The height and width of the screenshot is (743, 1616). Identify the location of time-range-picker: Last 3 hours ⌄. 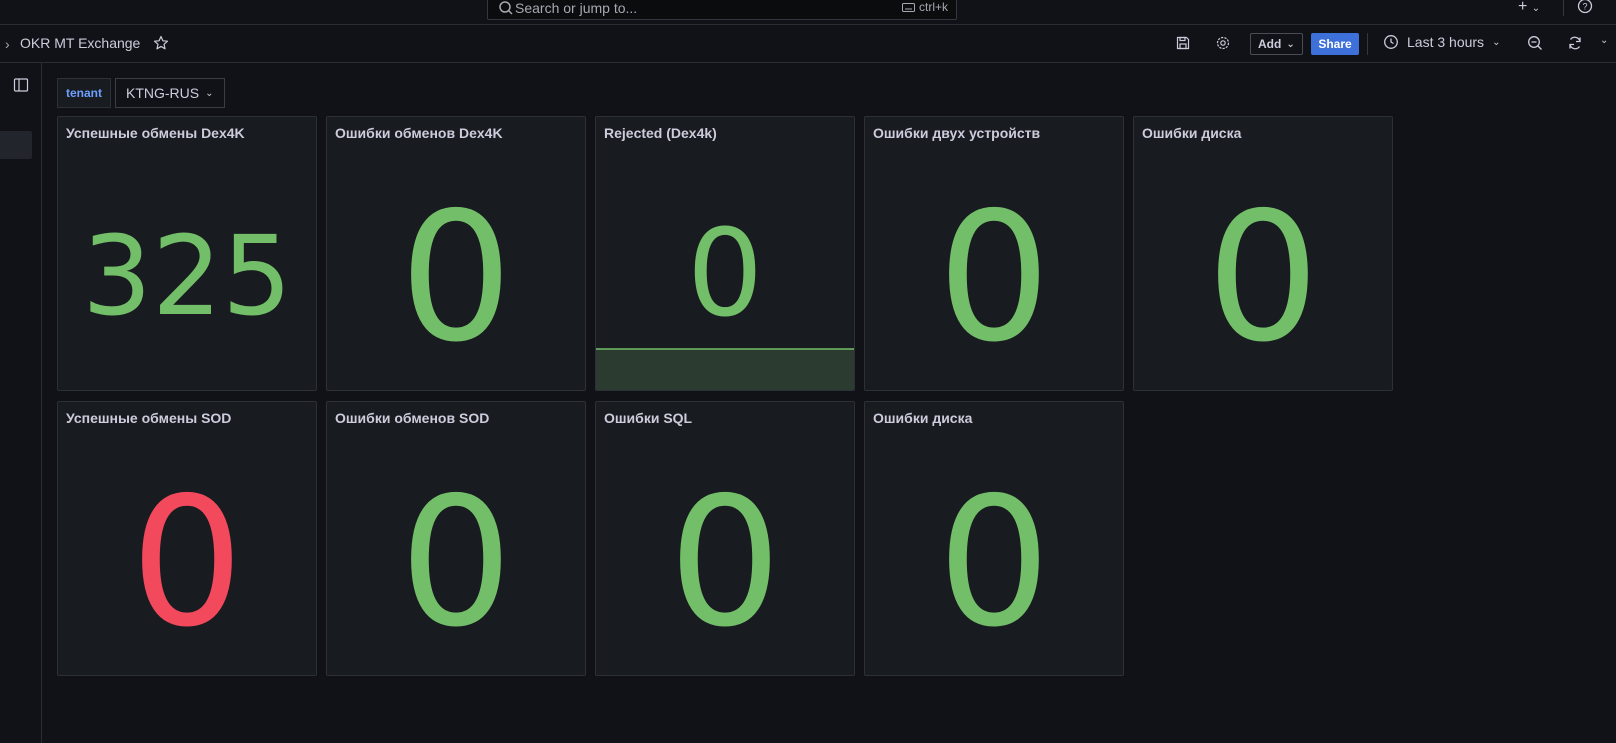
(1441, 42).